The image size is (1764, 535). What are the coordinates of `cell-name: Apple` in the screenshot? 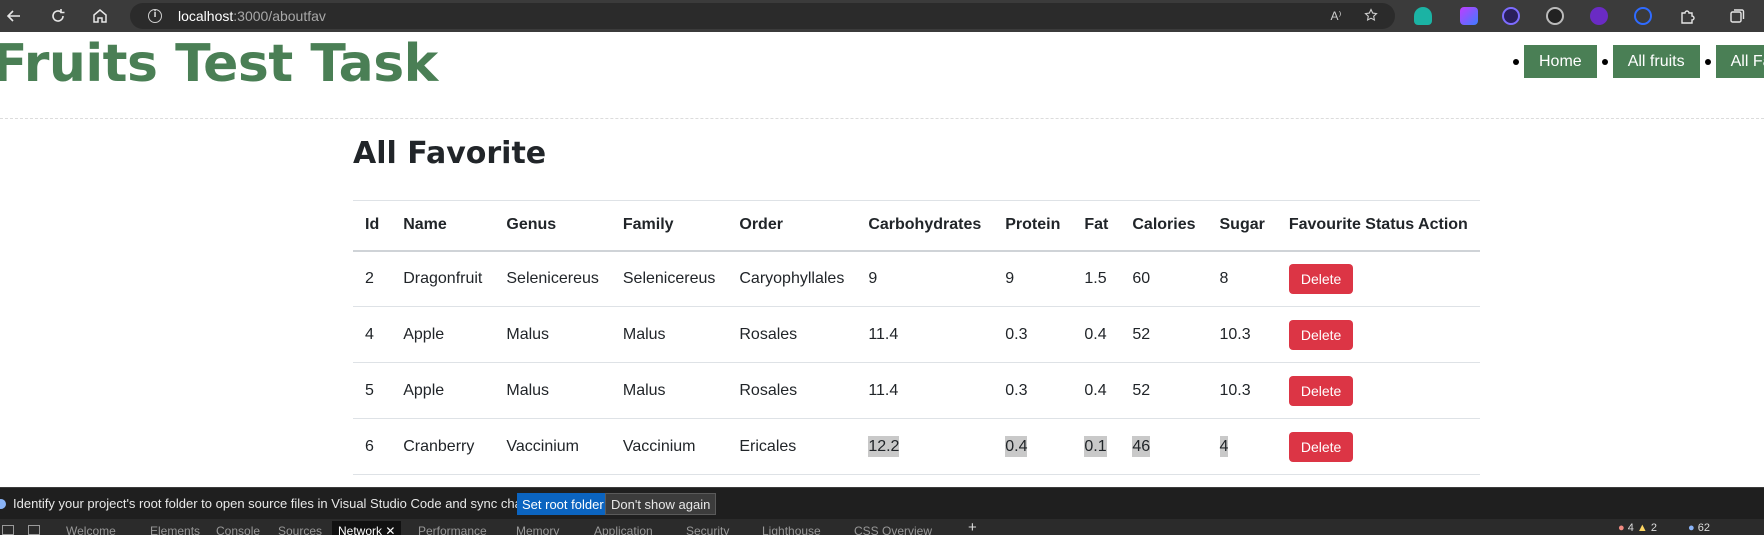 It's located at (443, 390).